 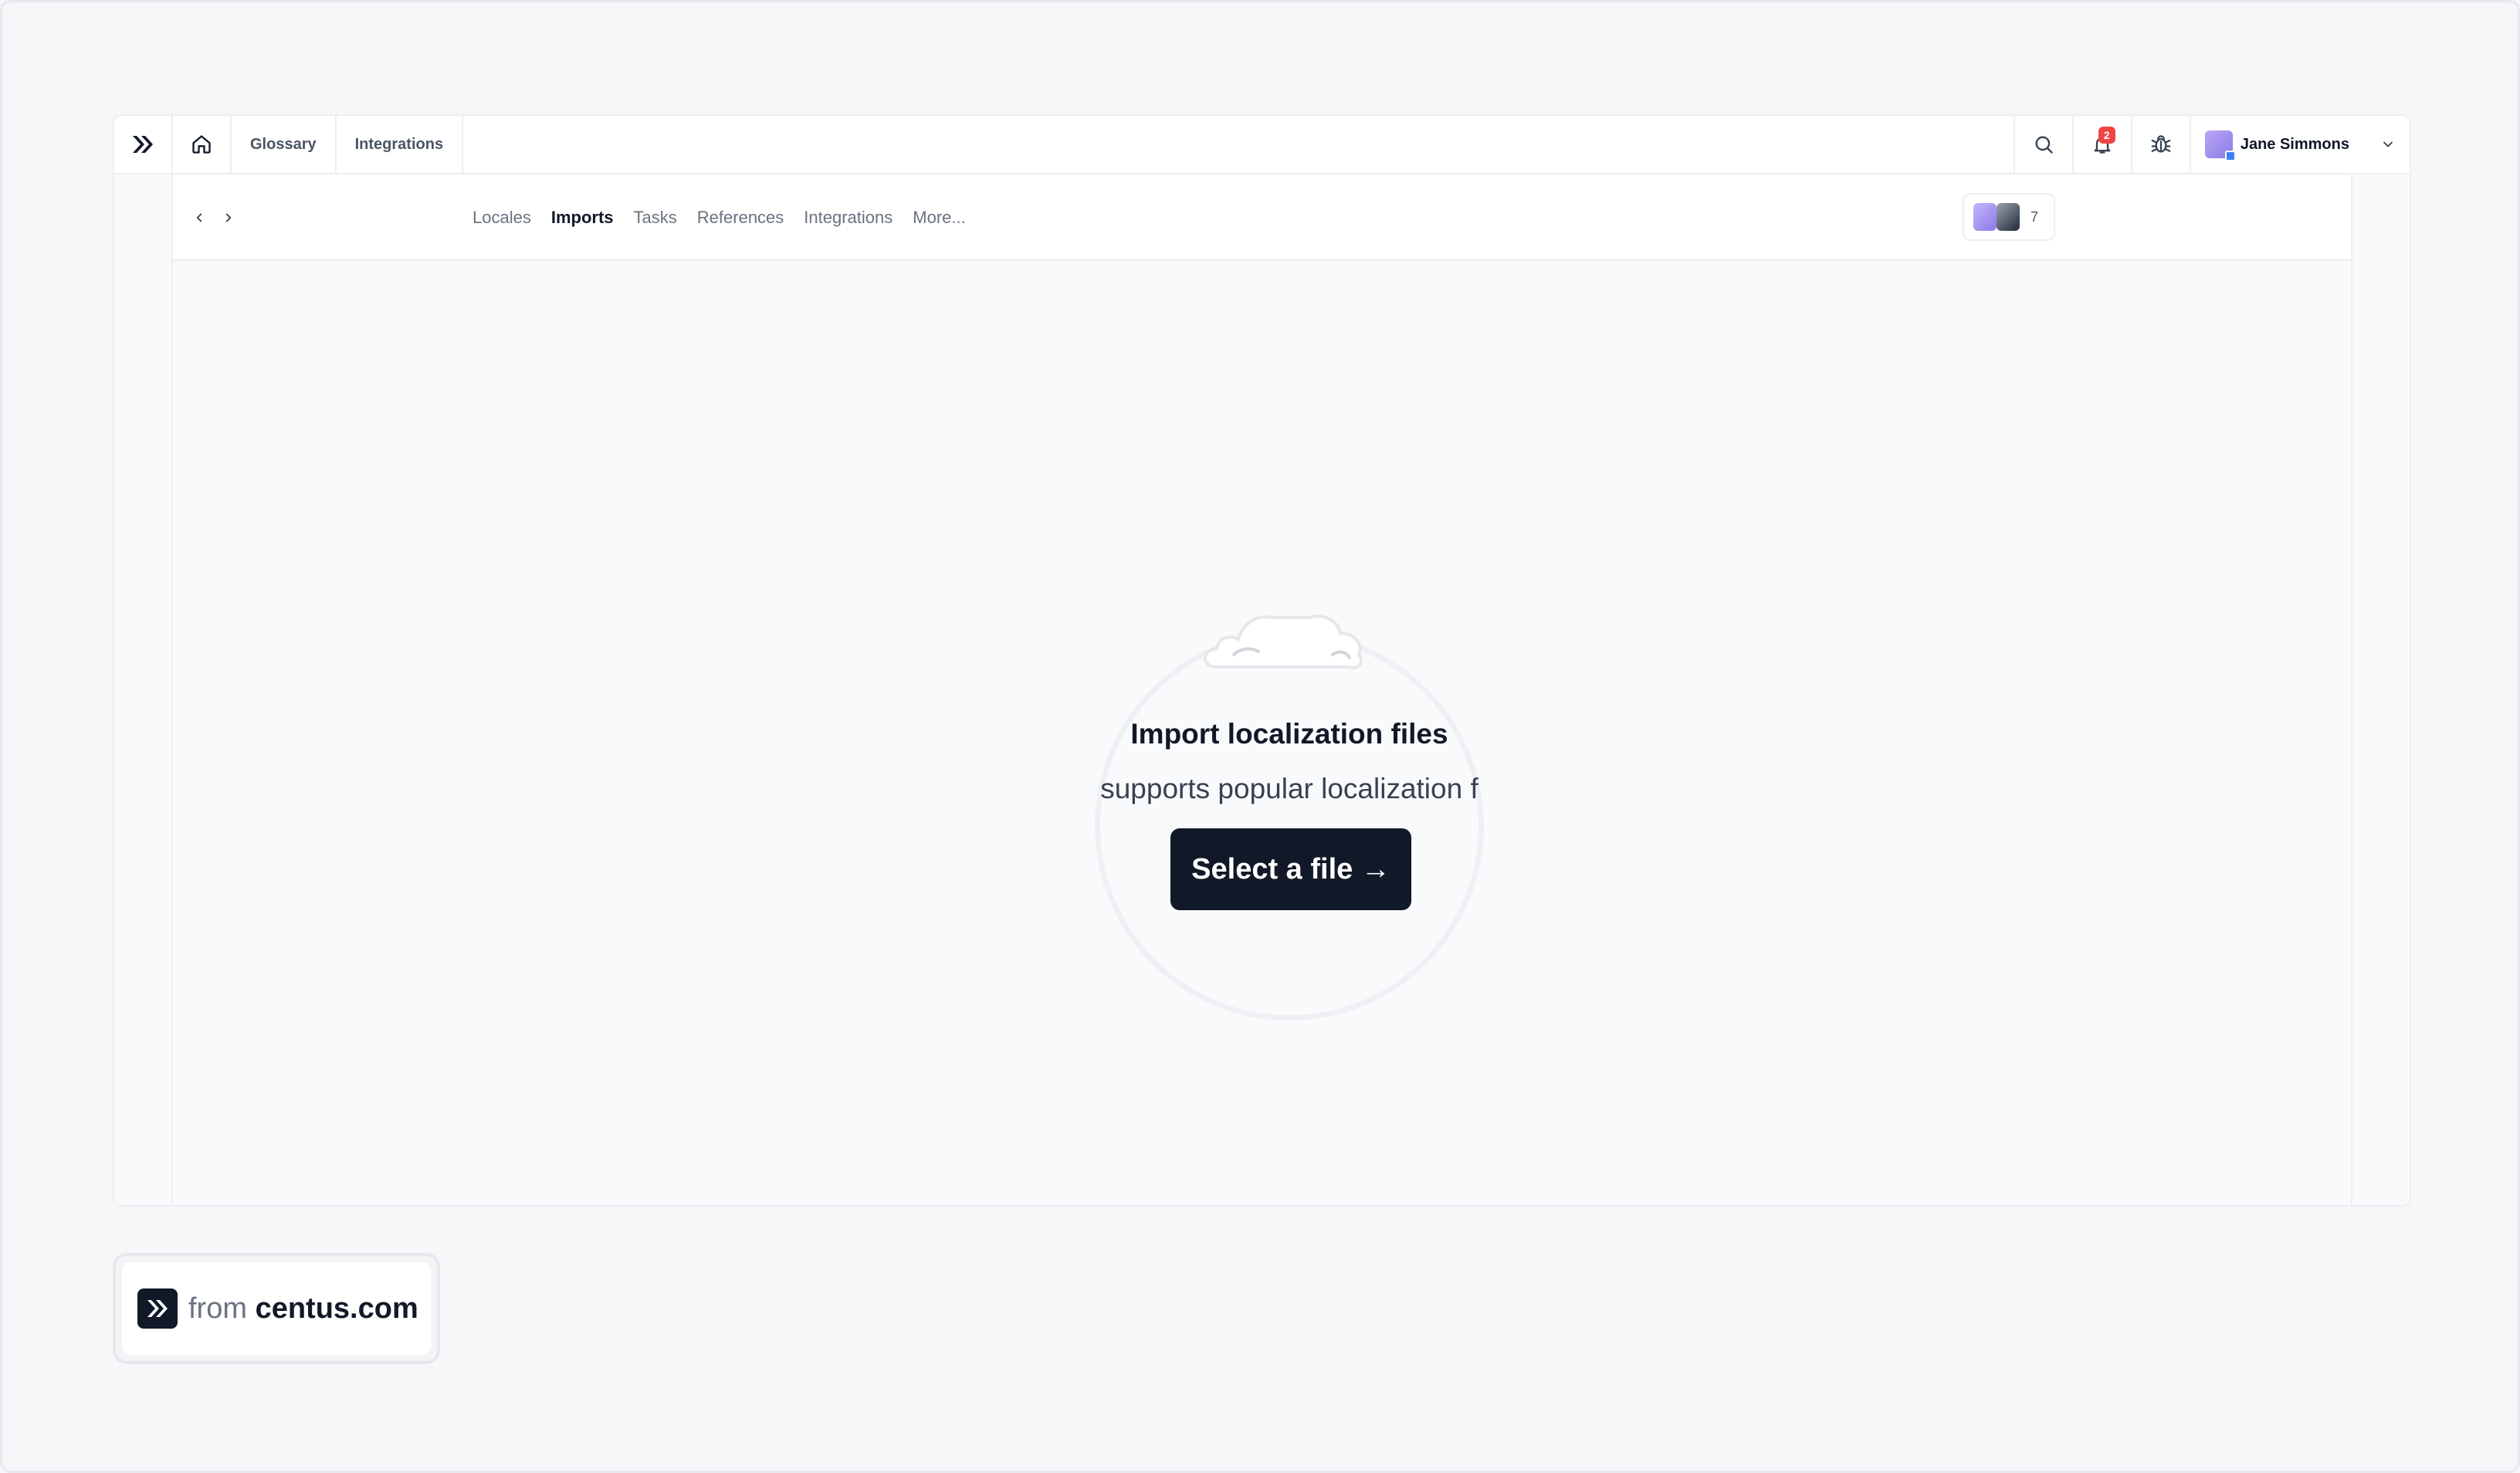 I want to click on notifications-button: 2, so click(x=2103, y=144).